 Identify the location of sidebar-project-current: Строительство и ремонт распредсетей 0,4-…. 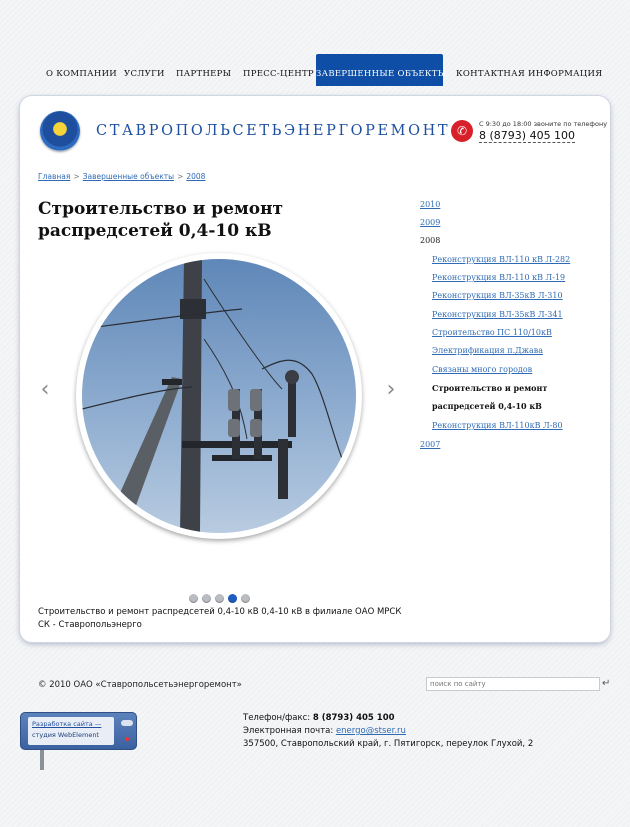
(490, 397).